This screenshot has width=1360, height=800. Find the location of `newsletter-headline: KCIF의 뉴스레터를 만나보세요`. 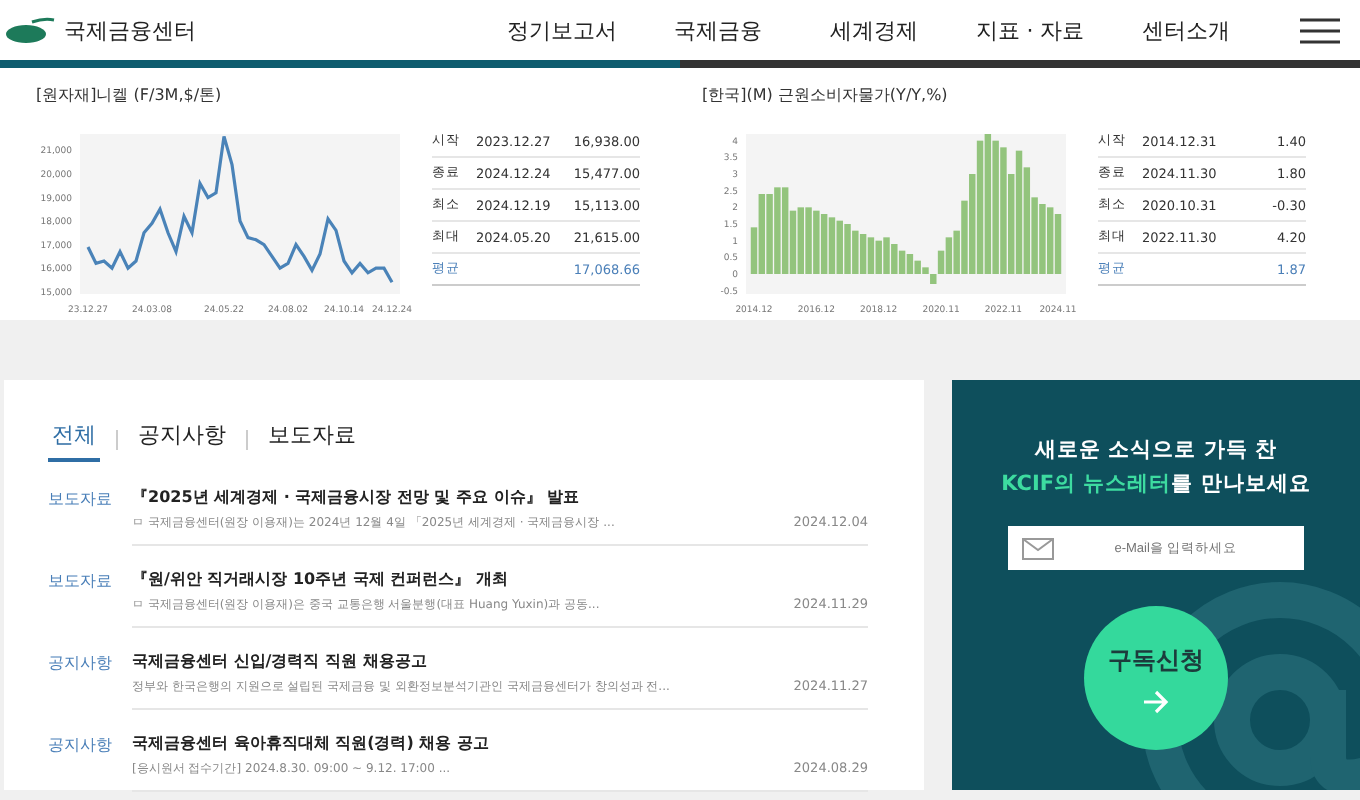

newsletter-headline: KCIF의 뉴스레터를 만나보세요 is located at coordinates (1156, 484).